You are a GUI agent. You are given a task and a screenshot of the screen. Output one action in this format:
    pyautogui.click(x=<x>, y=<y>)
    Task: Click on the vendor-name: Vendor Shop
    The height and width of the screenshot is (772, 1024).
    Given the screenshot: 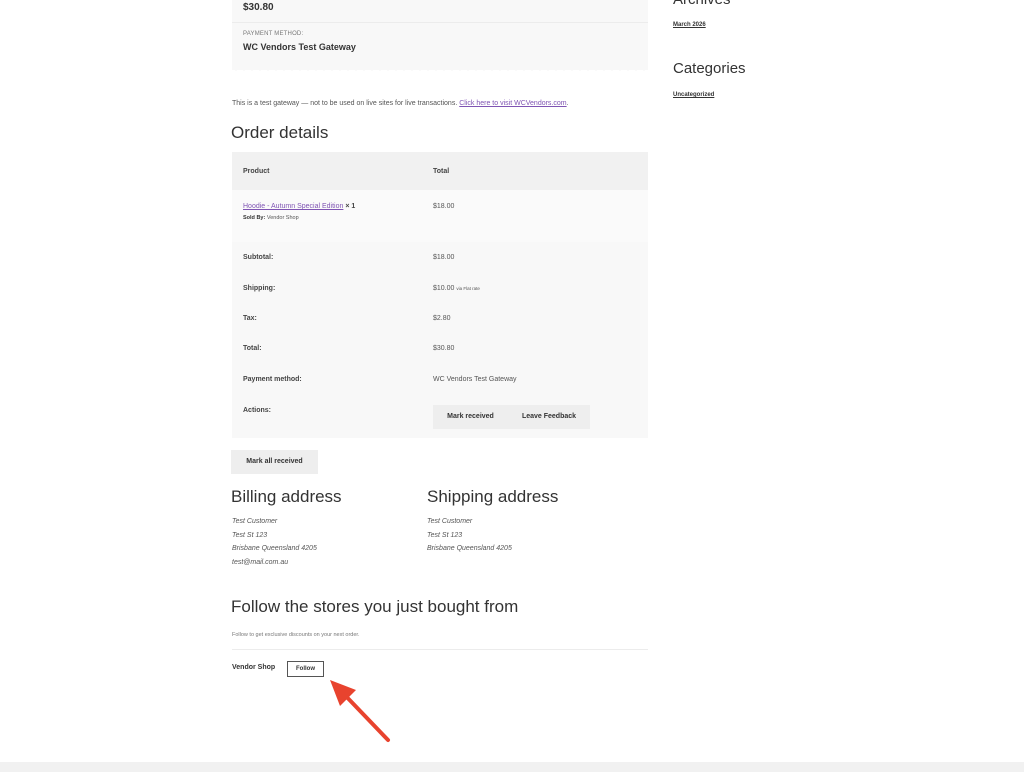 What is the action you would take?
    pyautogui.click(x=254, y=667)
    